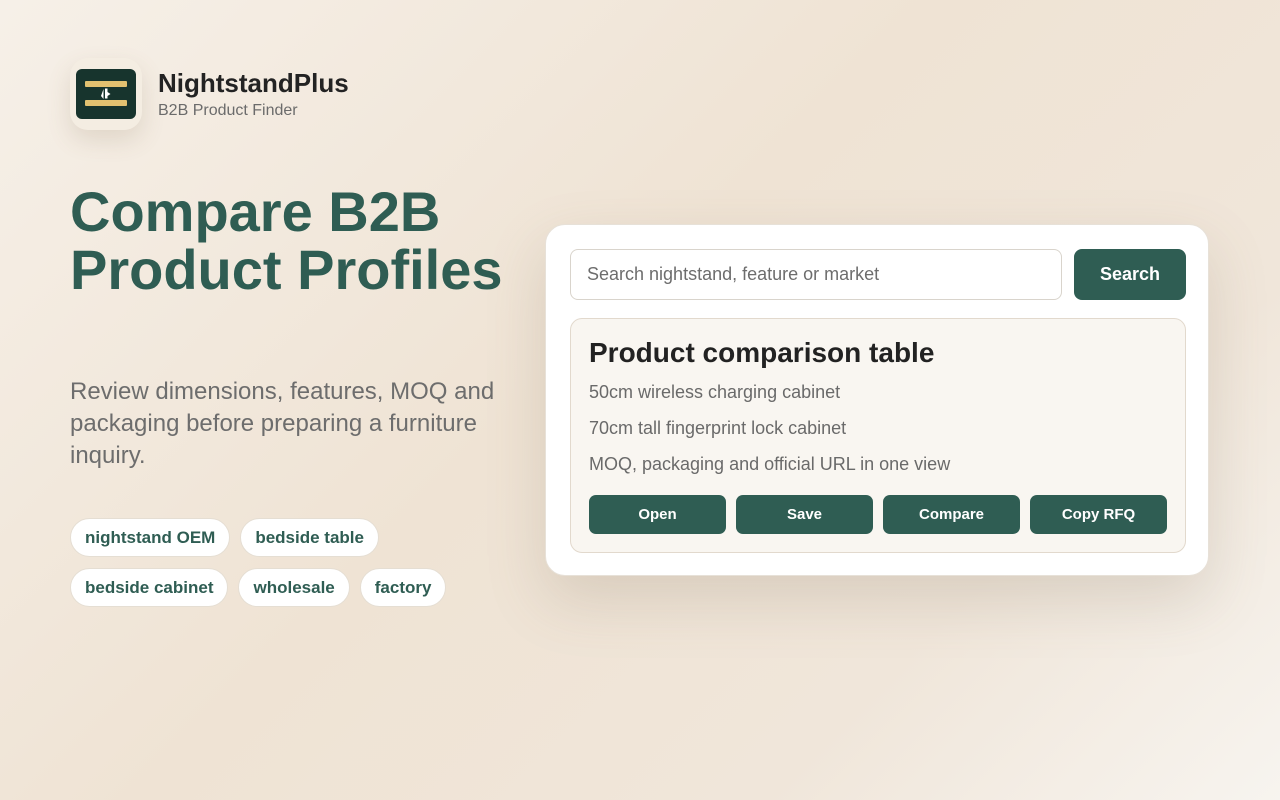 The image size is (1280, 800). What do you see at coordinates (804, 514) in the screenshot?
I see `save-button: Save` at bounding box center [804, 514].